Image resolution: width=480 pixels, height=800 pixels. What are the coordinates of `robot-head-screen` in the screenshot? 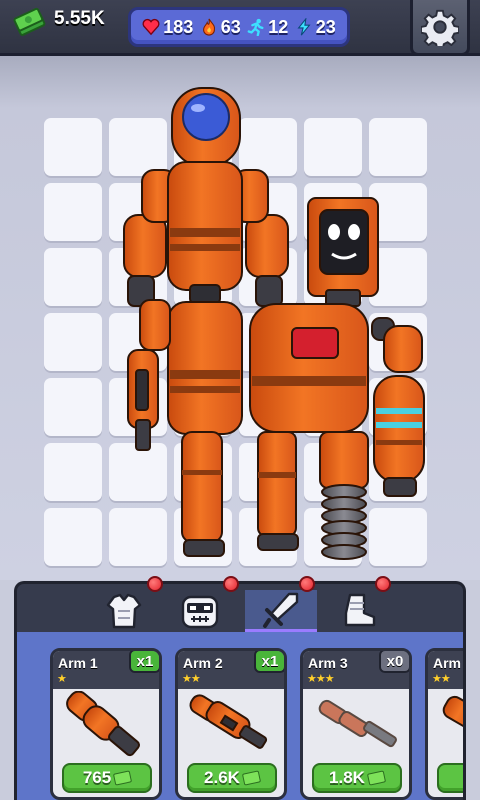 It's located at (343, 252).